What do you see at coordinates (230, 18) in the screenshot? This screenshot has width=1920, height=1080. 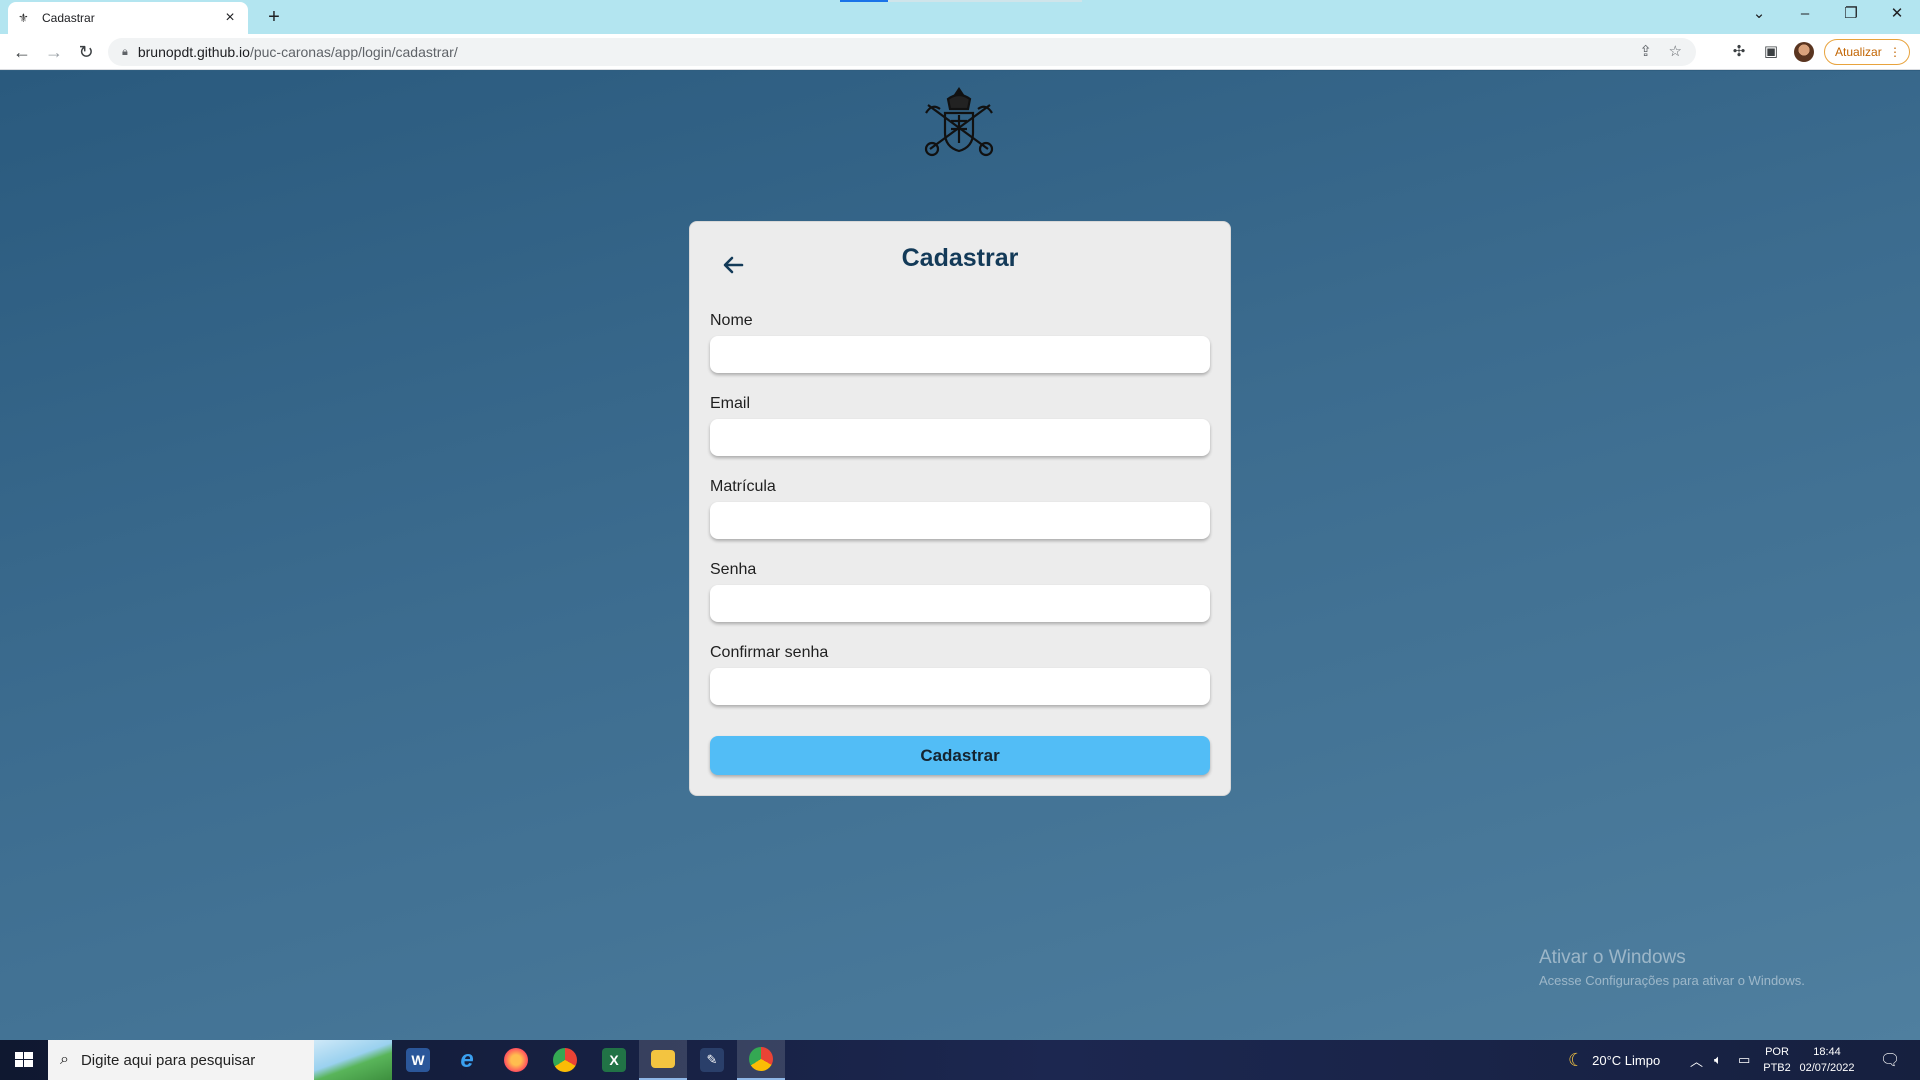 I see `close-tab-icon: ×` at bounding box center [230, 18].